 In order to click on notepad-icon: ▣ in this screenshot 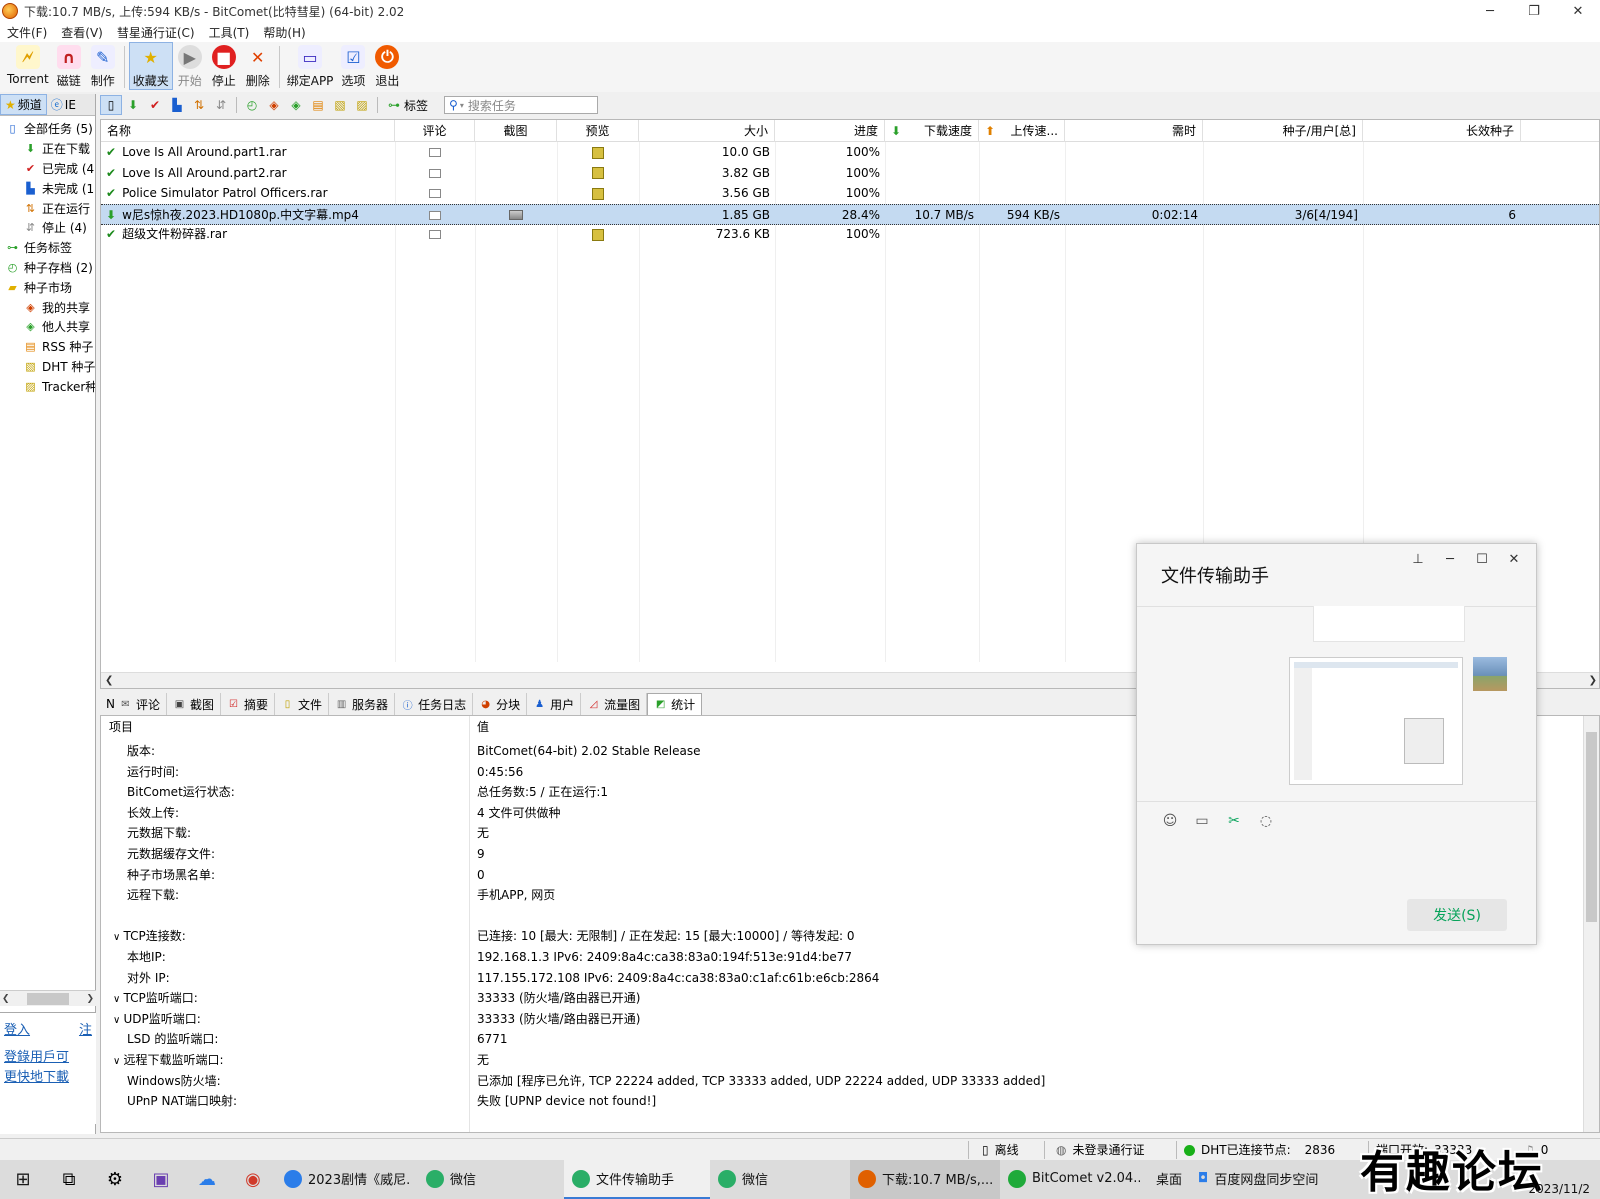, I will do `click(161, 1179)`.